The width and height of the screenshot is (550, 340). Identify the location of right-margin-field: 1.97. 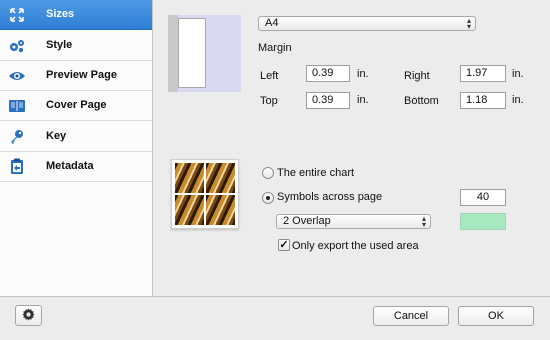
(483, 73).